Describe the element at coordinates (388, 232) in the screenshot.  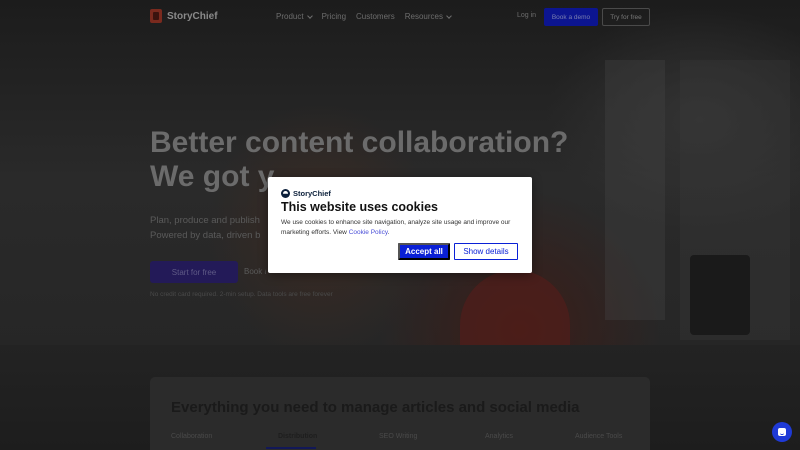
I see `cookie-body-end: .` at that location.